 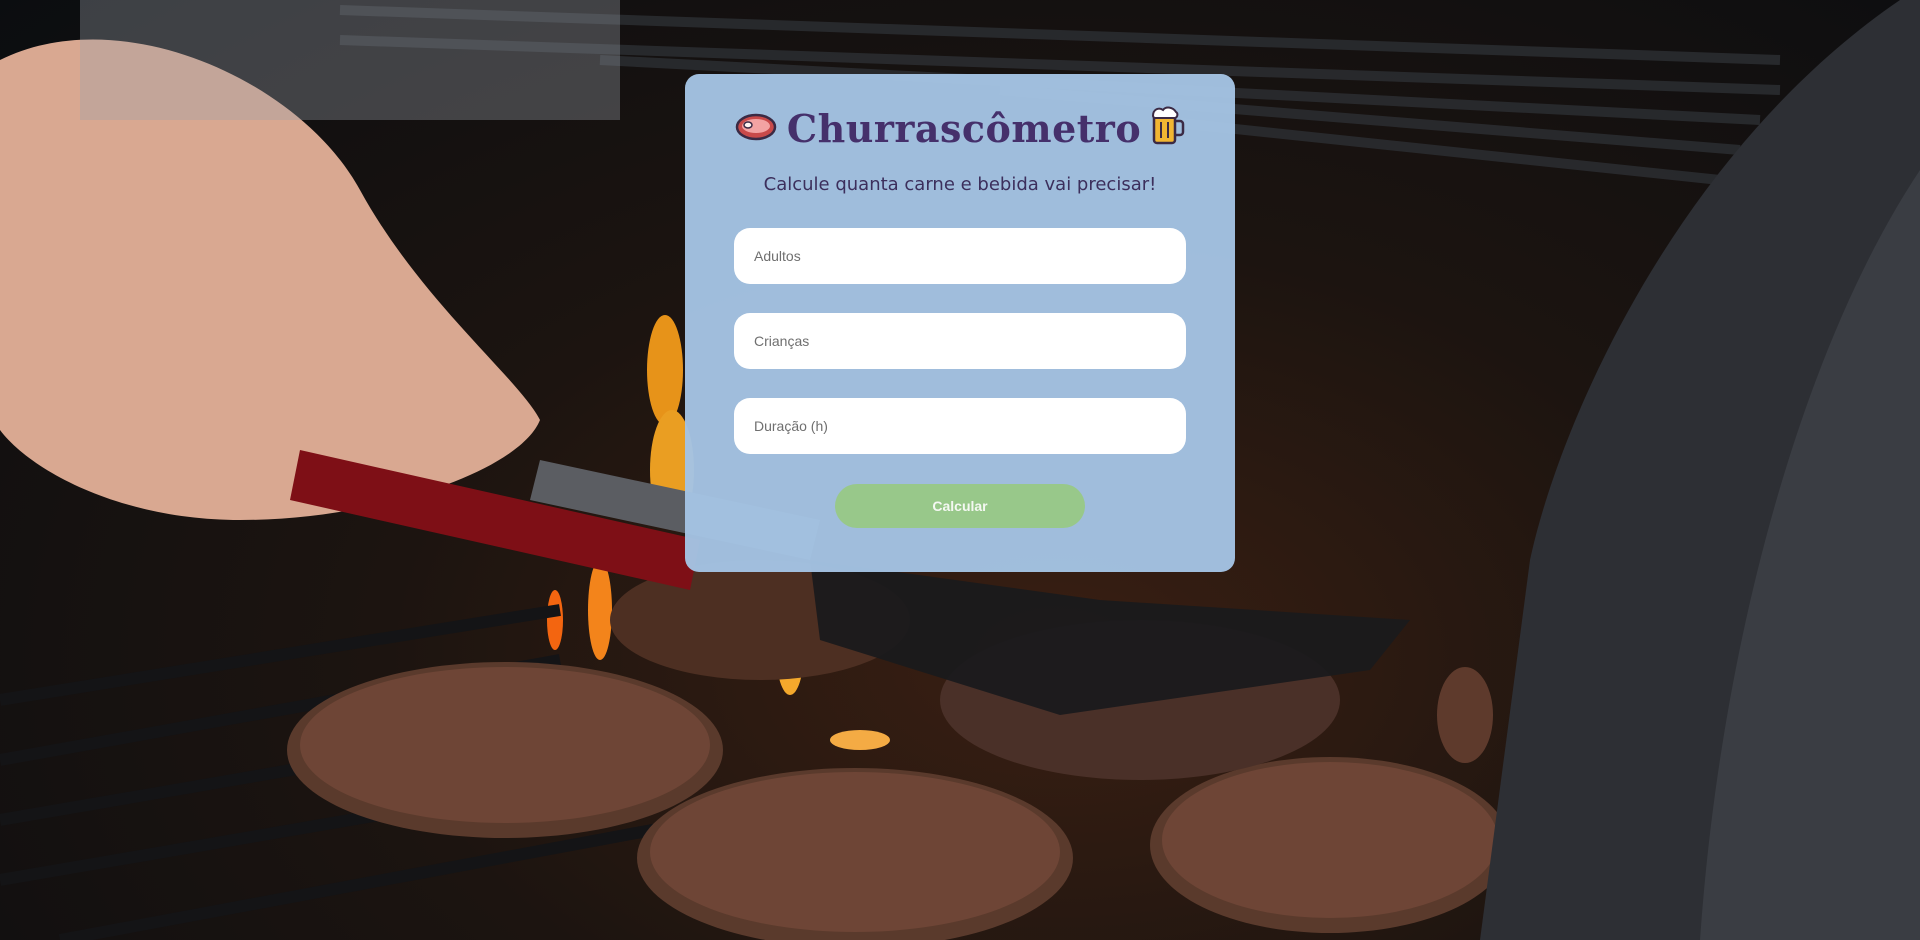 What do you see at coordinates (1168, 128) in the screenshot?
I see `beer-mug-icon` at bounding box center [1168, 128].